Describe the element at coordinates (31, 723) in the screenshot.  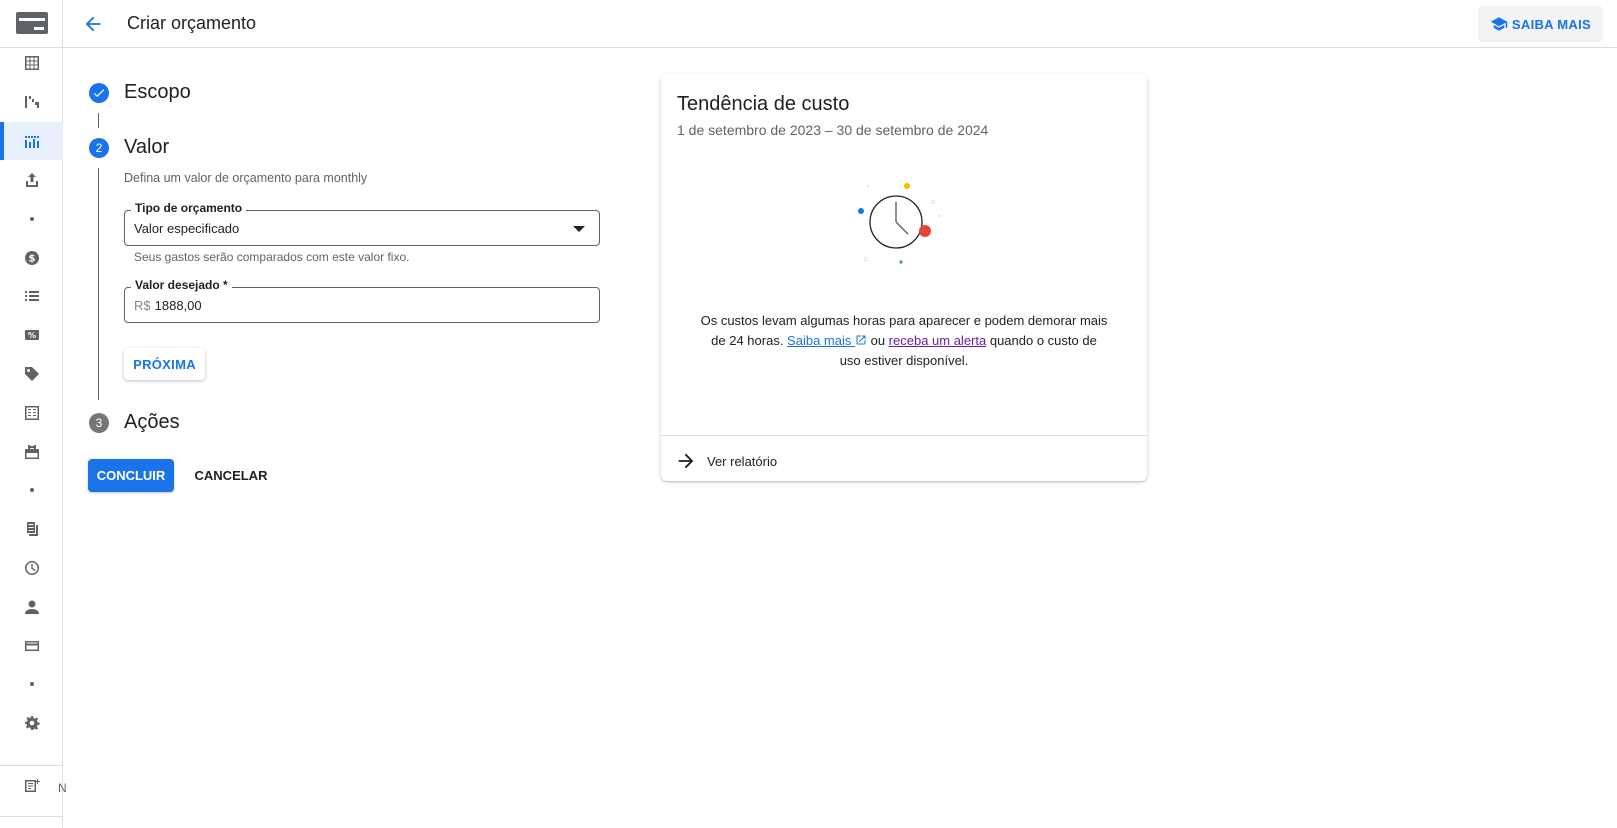
I see `nav-settings-gear-icon` at that location.